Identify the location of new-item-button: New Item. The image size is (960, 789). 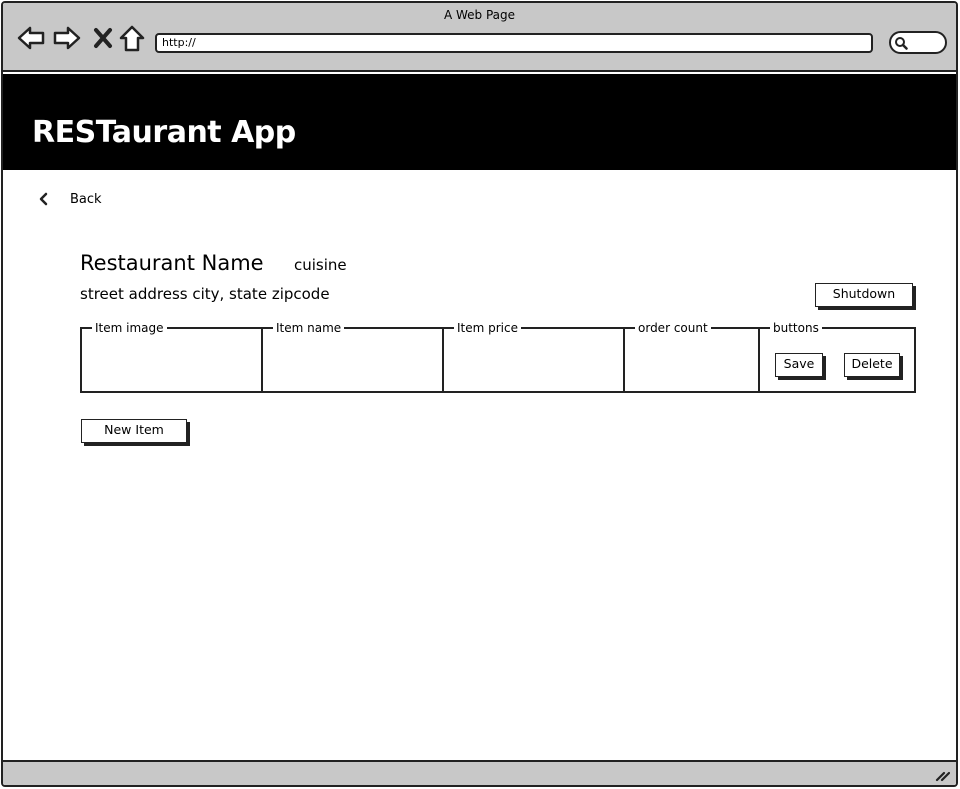
(134, 431).